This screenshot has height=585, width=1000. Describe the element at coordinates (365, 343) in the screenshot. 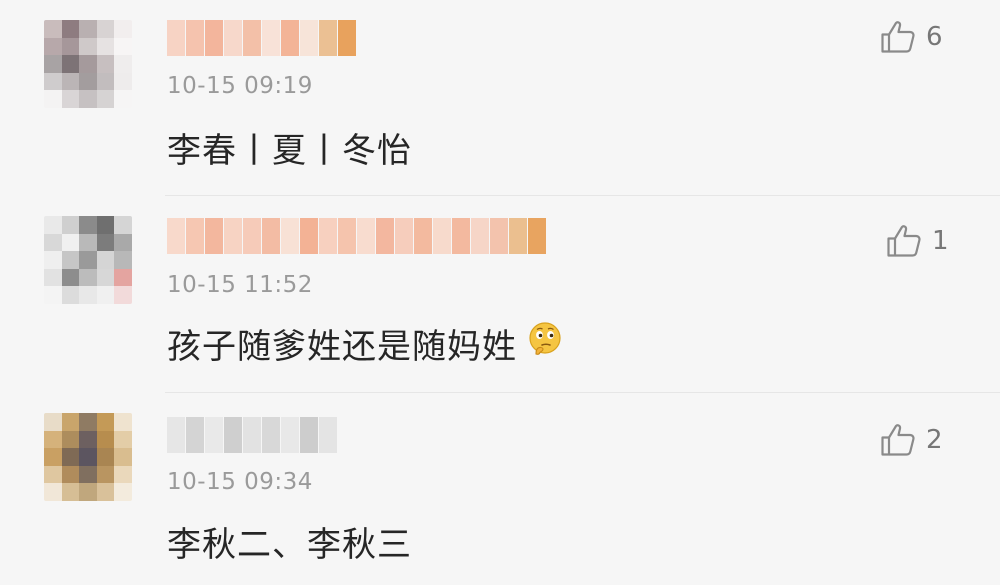

I see `comment-text: 孩子随爹姓还是随妈姓` at that location.